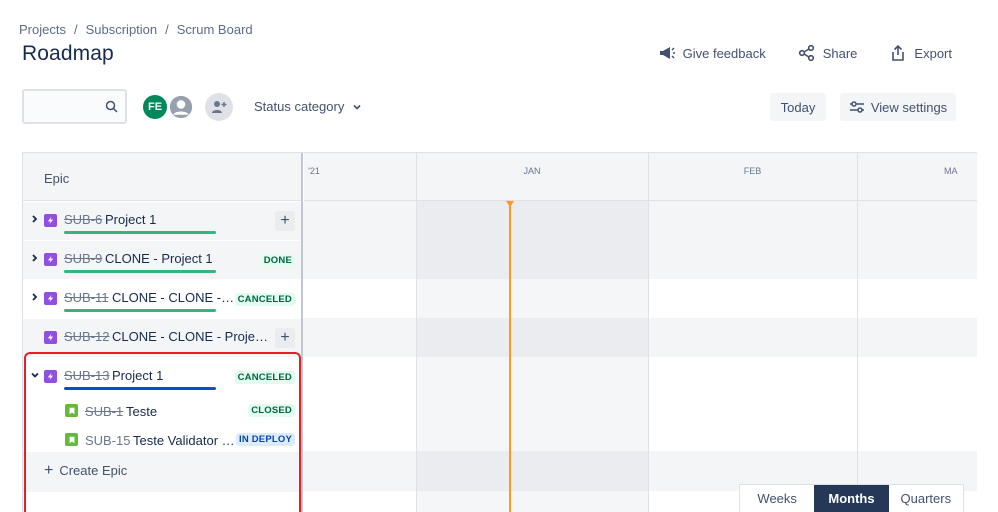  I want to click on share-label: Share, so click(840, 53).